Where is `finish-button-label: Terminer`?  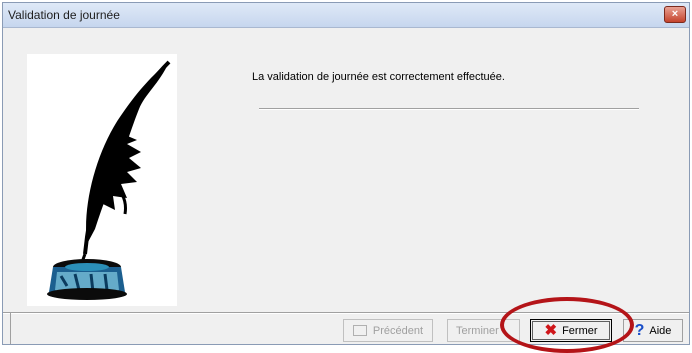
finish-button-label: Terminer is located at coordinates (477, 330).